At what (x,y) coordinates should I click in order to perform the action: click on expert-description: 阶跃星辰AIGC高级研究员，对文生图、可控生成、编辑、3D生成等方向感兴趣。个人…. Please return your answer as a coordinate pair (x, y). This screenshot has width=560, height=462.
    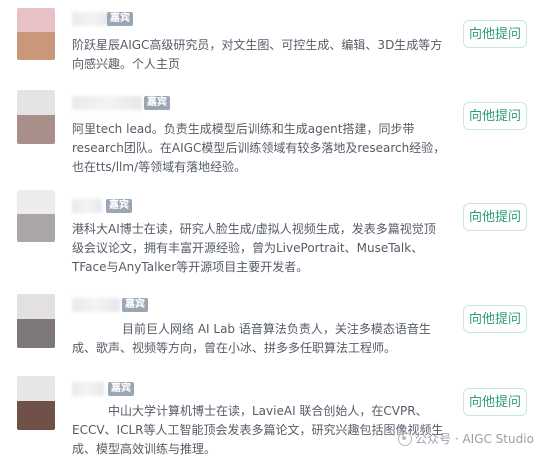
    Looking at the image, I should click on (257, 54).